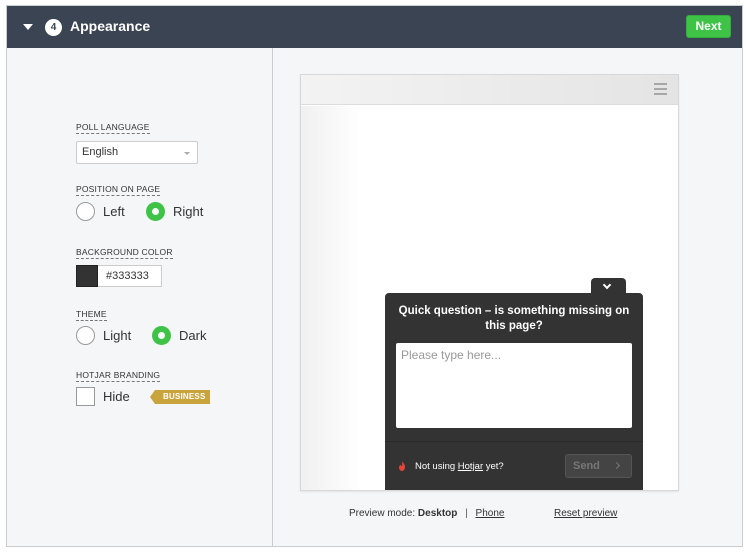  I want to click on position-left-label: Left, so click(114, 211).